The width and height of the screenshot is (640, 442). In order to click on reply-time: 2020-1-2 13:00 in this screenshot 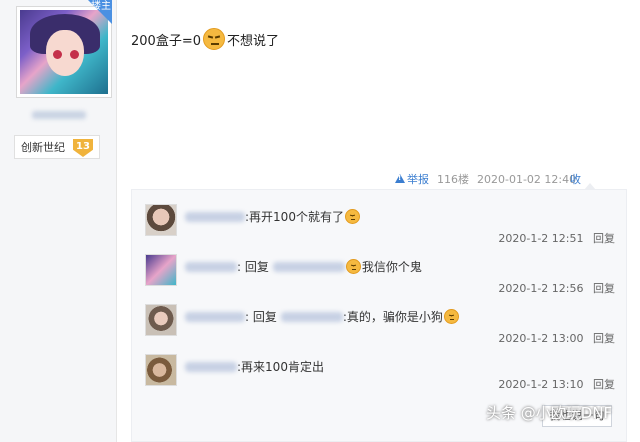, I will do `click(541, 338)`.